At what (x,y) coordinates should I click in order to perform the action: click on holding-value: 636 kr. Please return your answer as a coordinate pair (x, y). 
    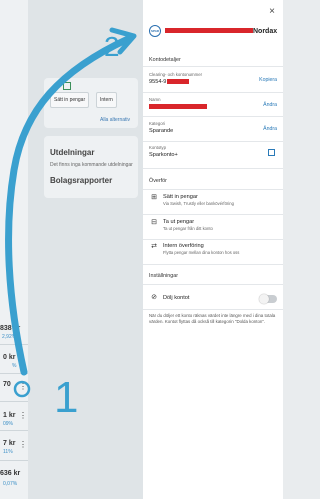
    Looking at the image, I should click on (10, 473).